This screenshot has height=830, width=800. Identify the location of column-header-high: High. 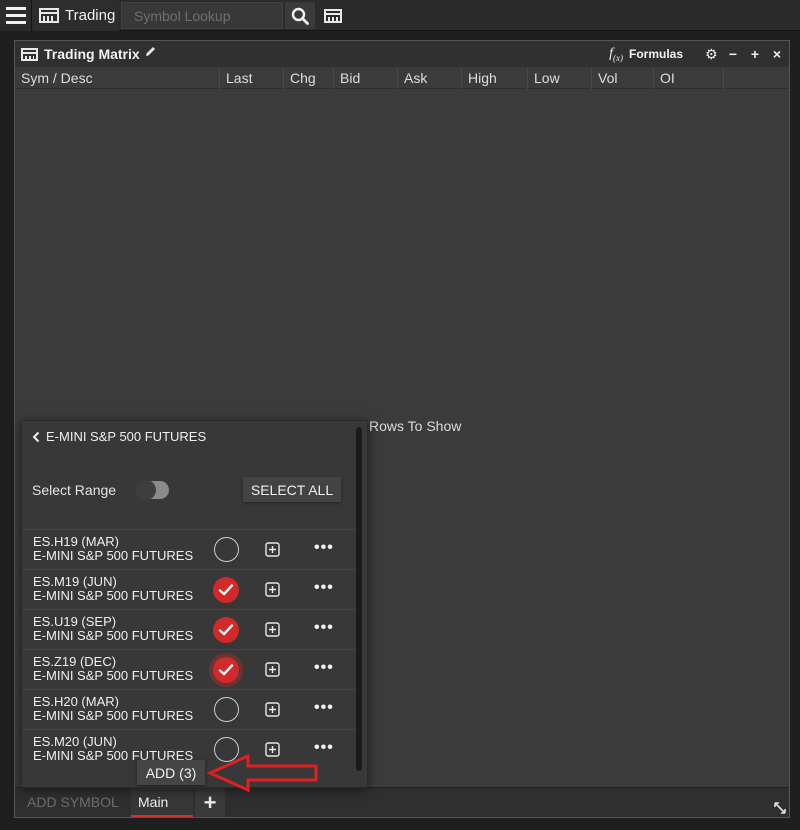
(495, 78).